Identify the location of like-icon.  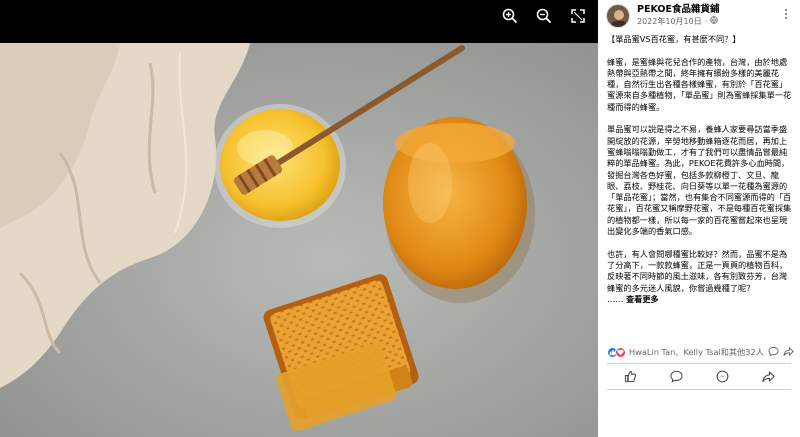
(630, 376).